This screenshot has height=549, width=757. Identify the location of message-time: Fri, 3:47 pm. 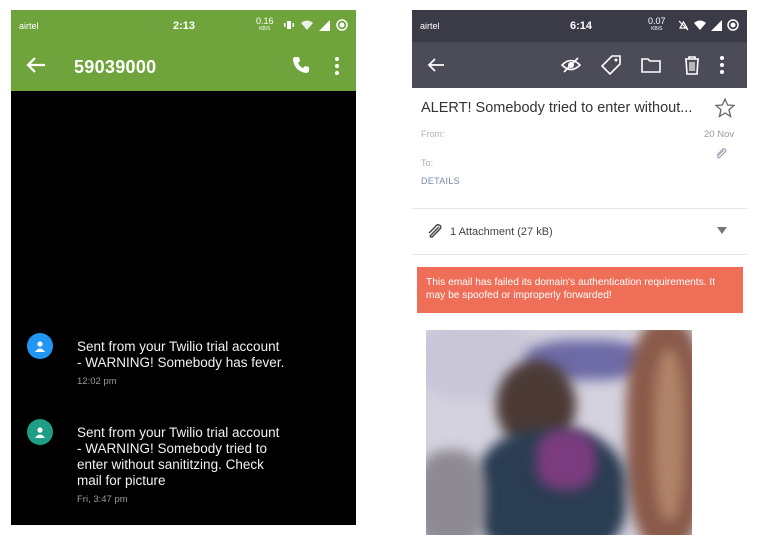
(102, 499).